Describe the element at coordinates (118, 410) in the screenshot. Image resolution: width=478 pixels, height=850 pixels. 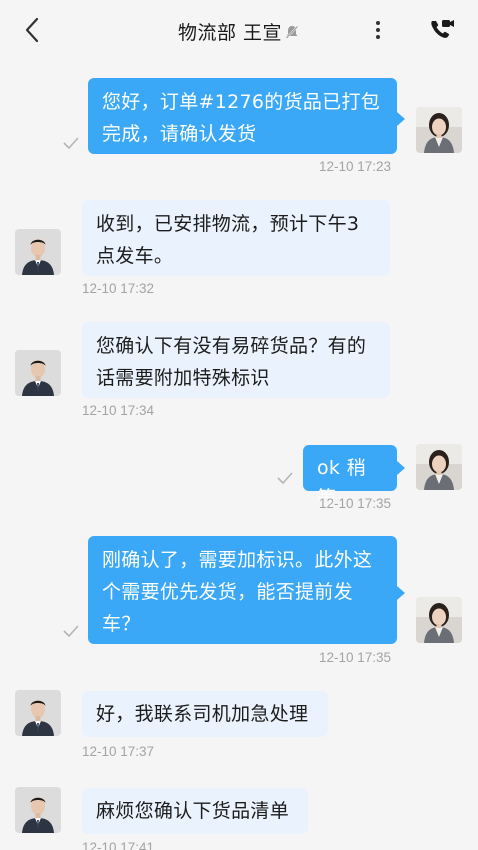
I see `message-timestamp: 12-10 17:34` at that location.